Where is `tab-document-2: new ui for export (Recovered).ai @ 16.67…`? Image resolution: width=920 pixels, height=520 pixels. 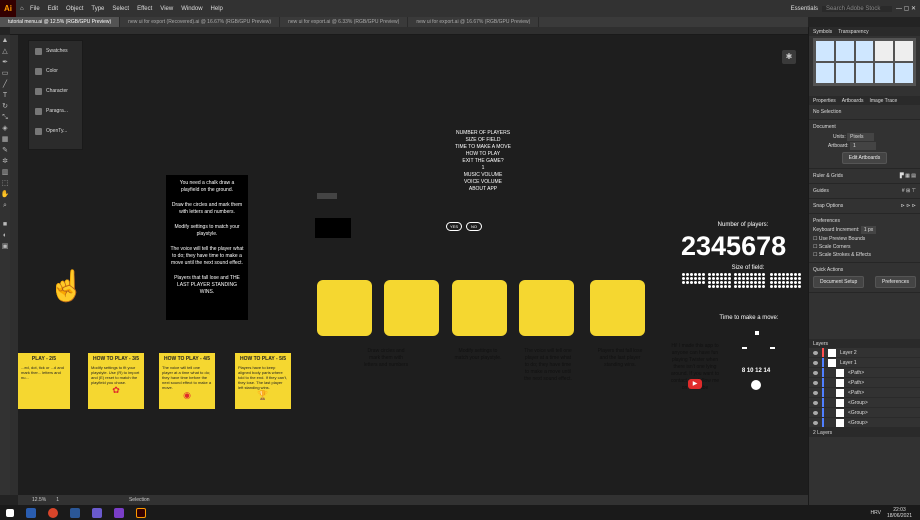 tab-document-2: new ui for export (Recovered).ai @ 16.67… is located at coordinates (200, 22).